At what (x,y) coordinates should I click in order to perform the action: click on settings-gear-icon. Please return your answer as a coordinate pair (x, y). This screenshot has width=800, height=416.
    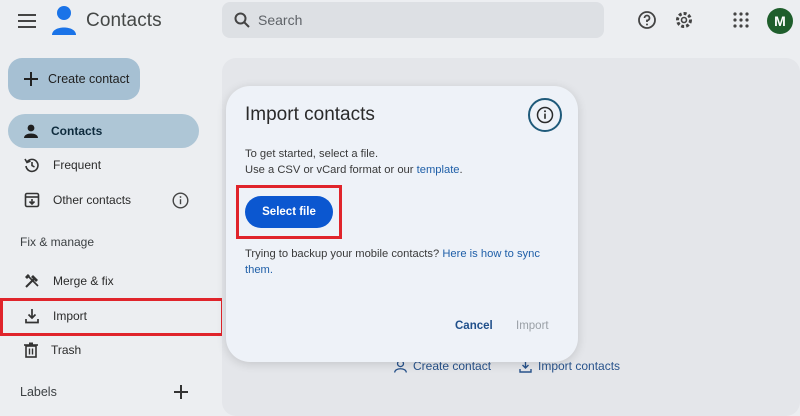
    Looking at the image, I should click on (684, 20).